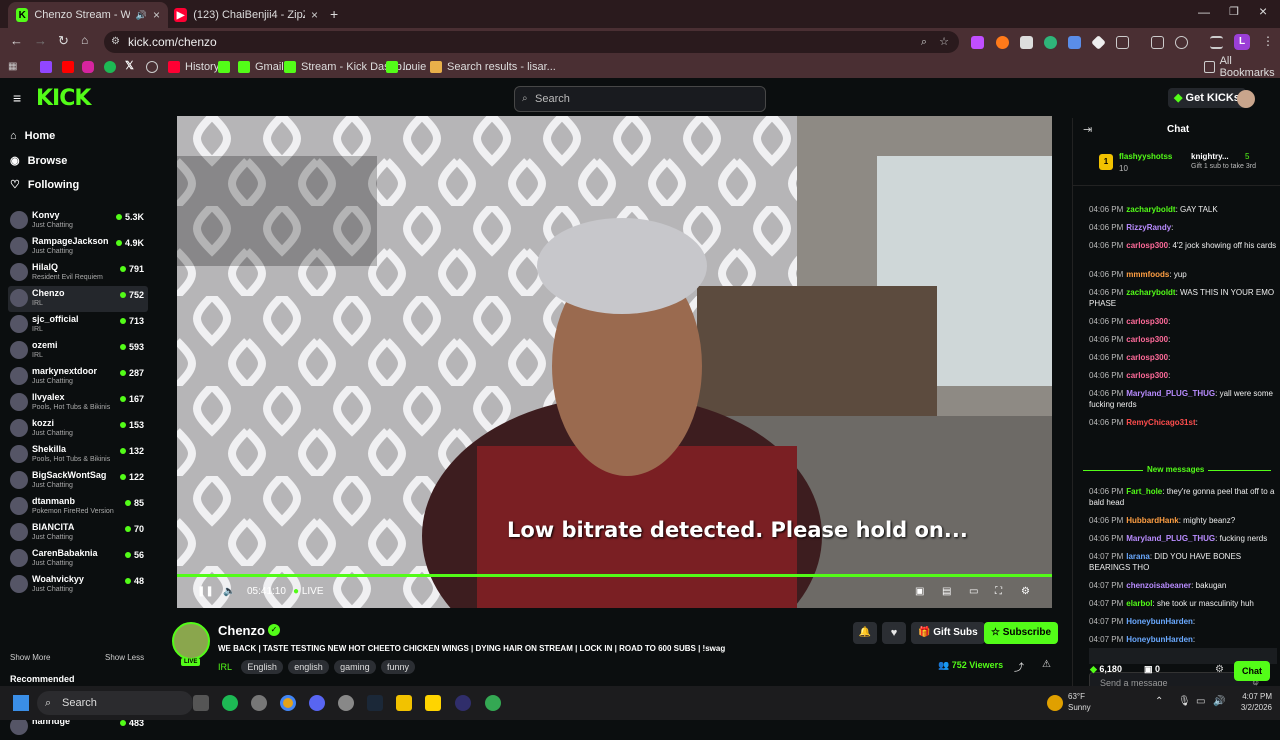 Image resolution: width=1280 pixels, height=740 pixels. Describe the element at coordinates (1160, 422) in the screenshot. I see `chat-username: RemyChicago31st` at that location.